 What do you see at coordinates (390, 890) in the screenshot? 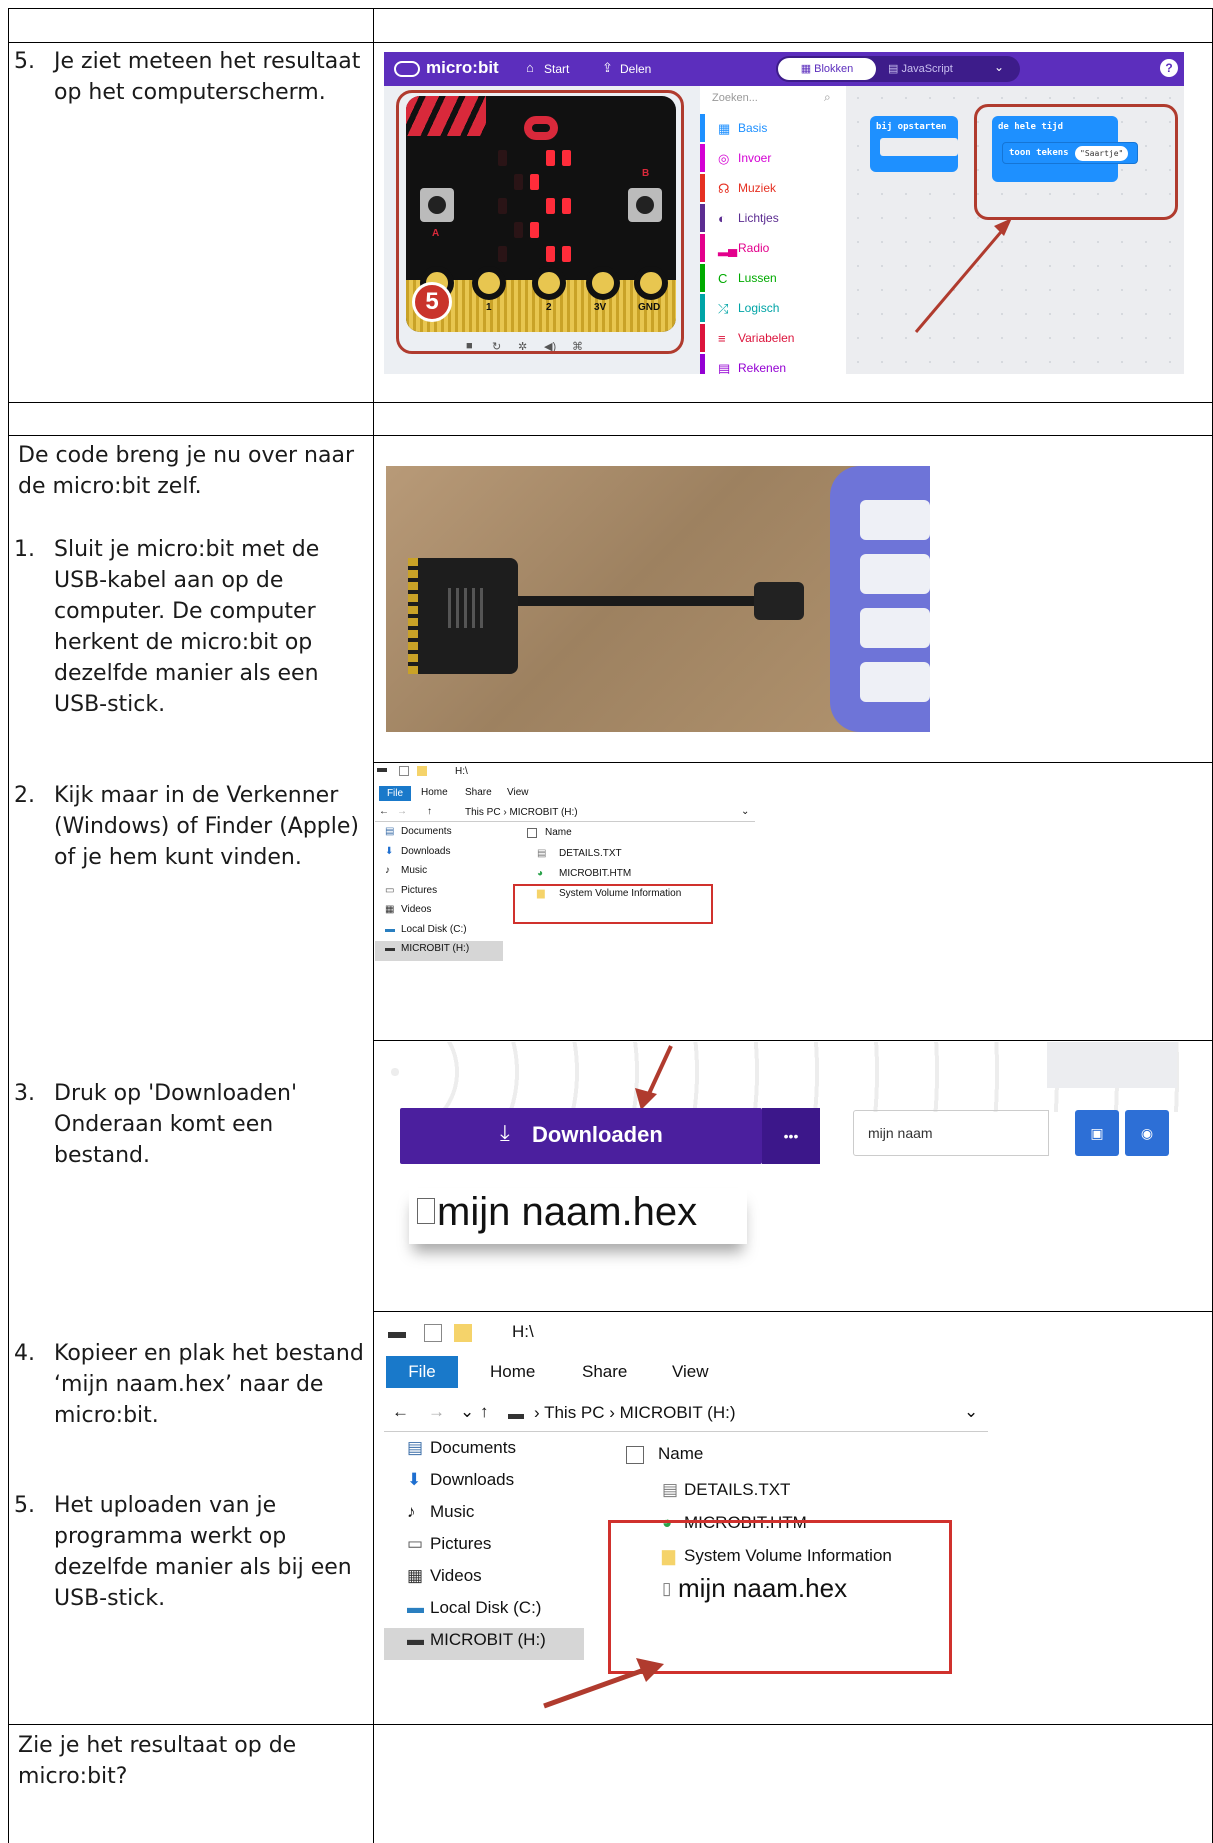
I see `pictures-icon: ▭` at bounding box center [390, 890].